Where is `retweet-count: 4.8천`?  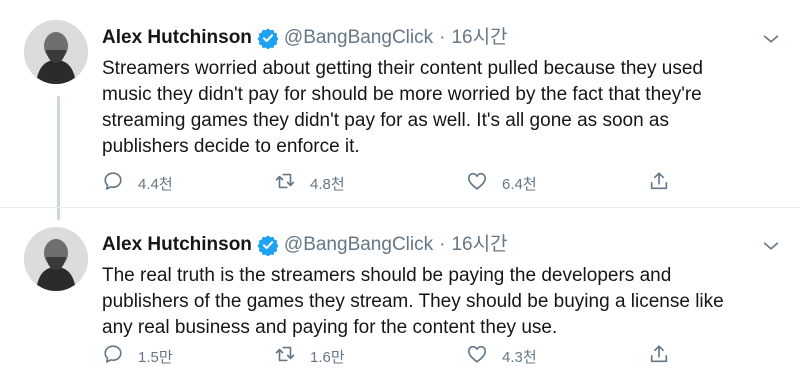 retweet-count: 4.8천 is located at coordinates (327, 184).